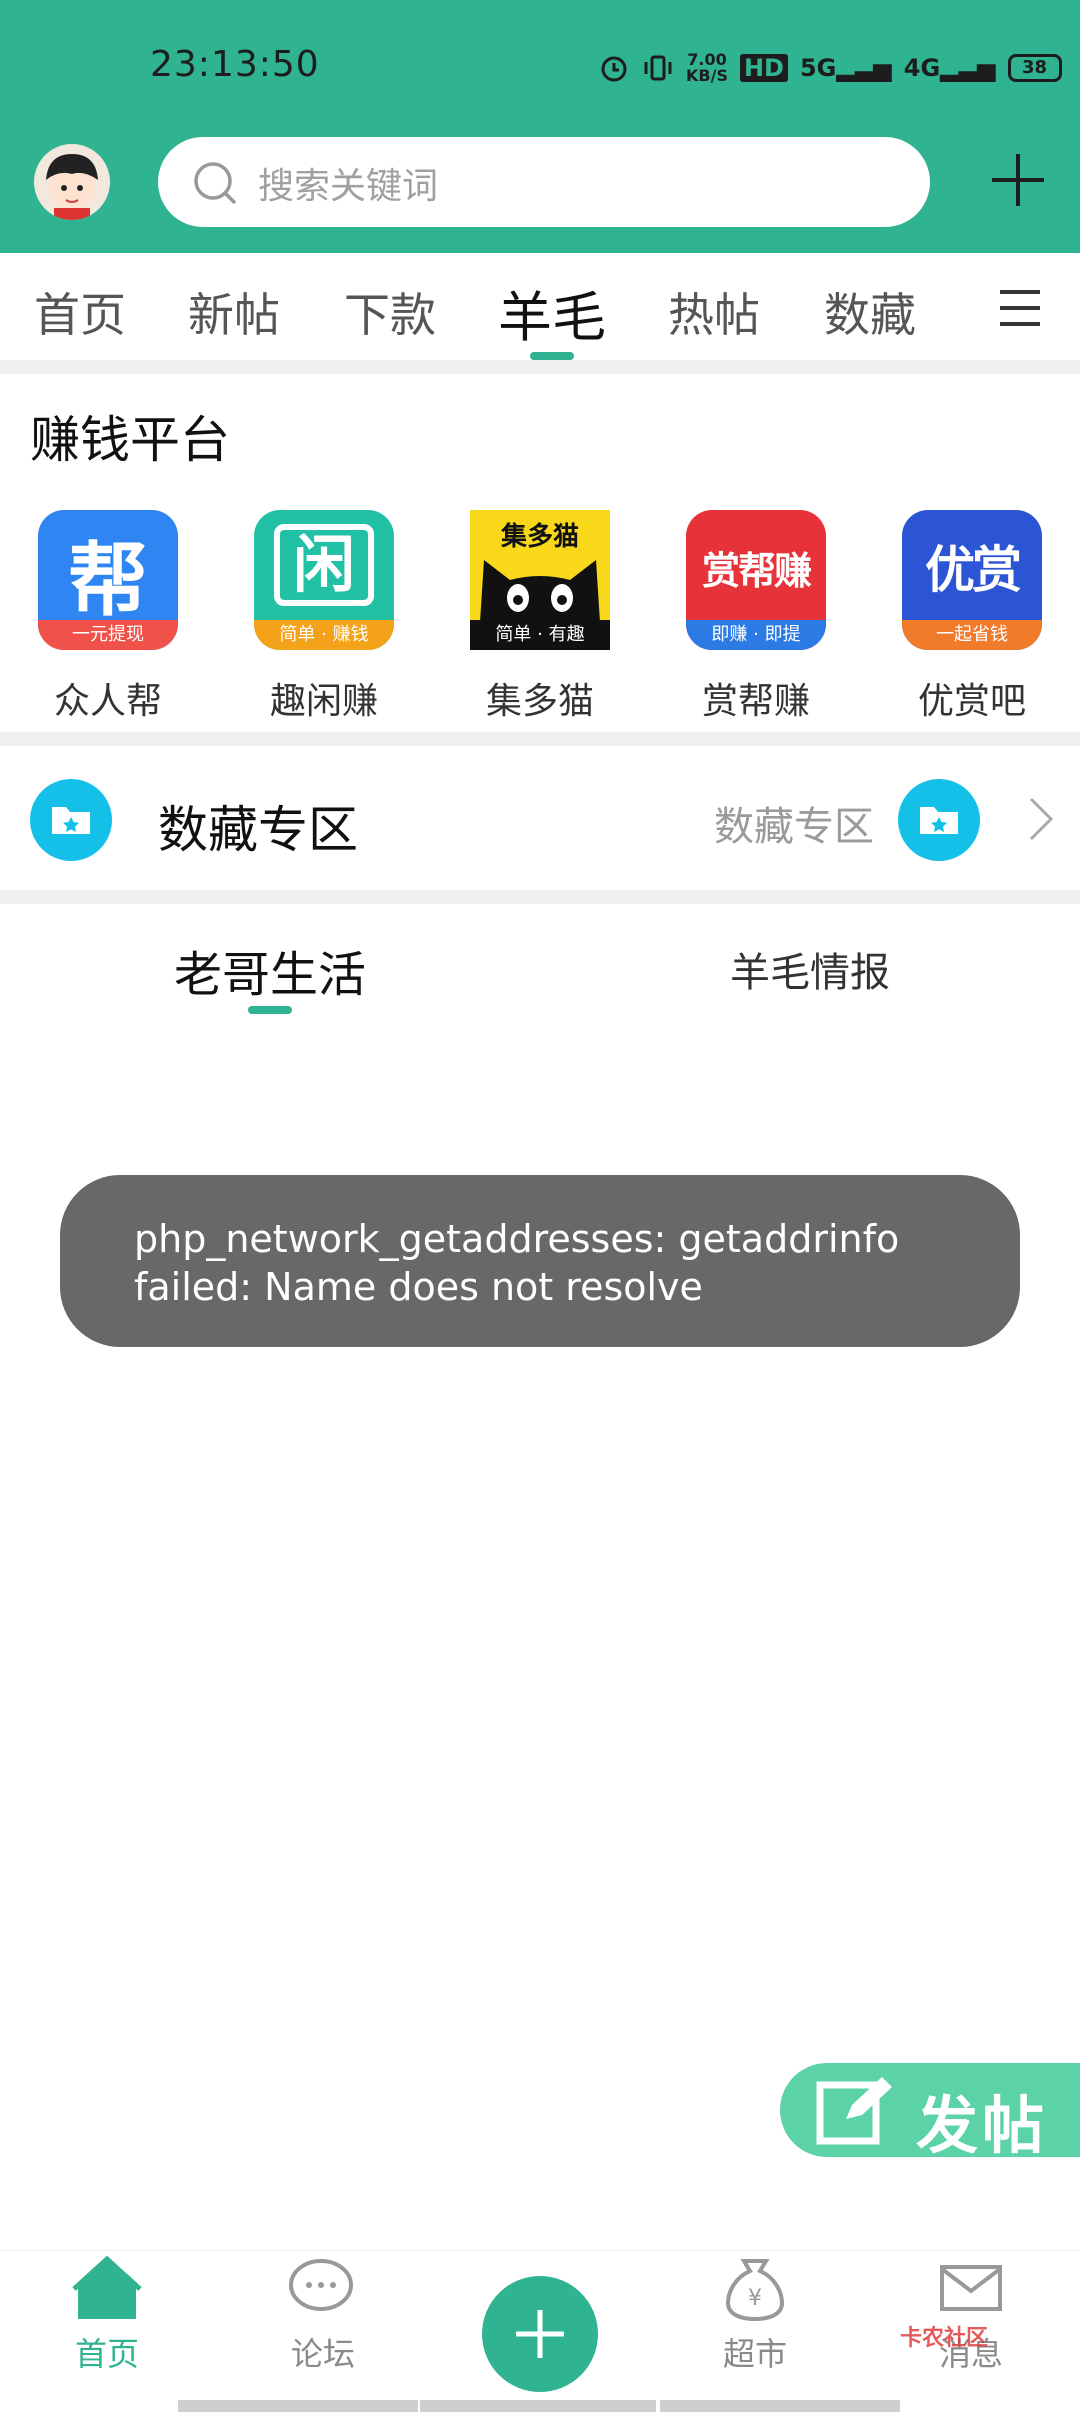  What do you see at coordinates (270, 1010) in the screenshot?
I see `active-subtab-indicator` at bounding box center [270, 1010].